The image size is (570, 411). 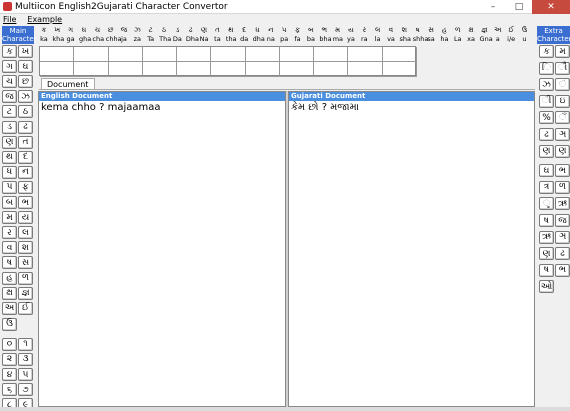 I want to click on main-char-button: ગ, so click(x=9, y=67).